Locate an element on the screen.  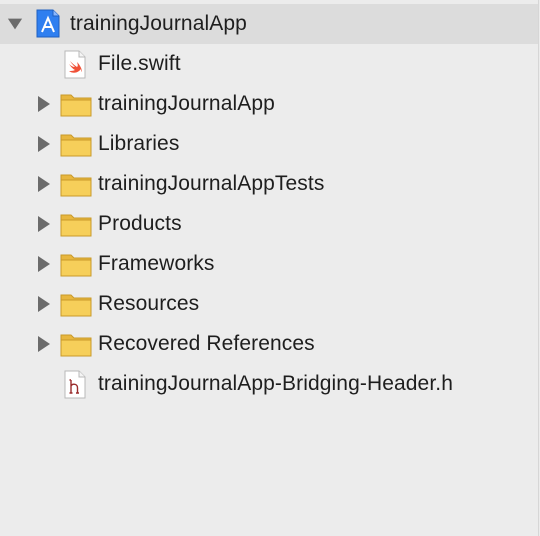
navigator-row-group: Recovered References is located at coordinates (269, 344).